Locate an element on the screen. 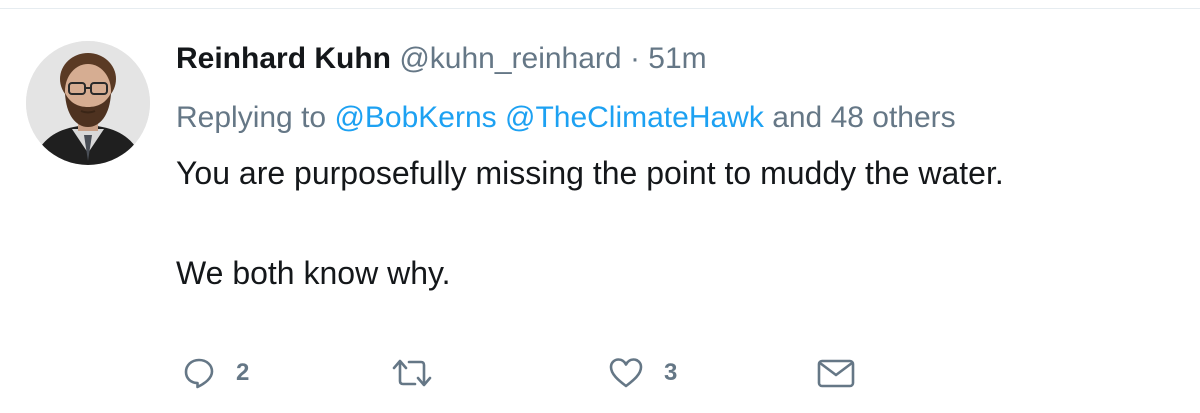 The image size is (1200, 413). replying-others: and 48 others is located at coordinates (863, 117).